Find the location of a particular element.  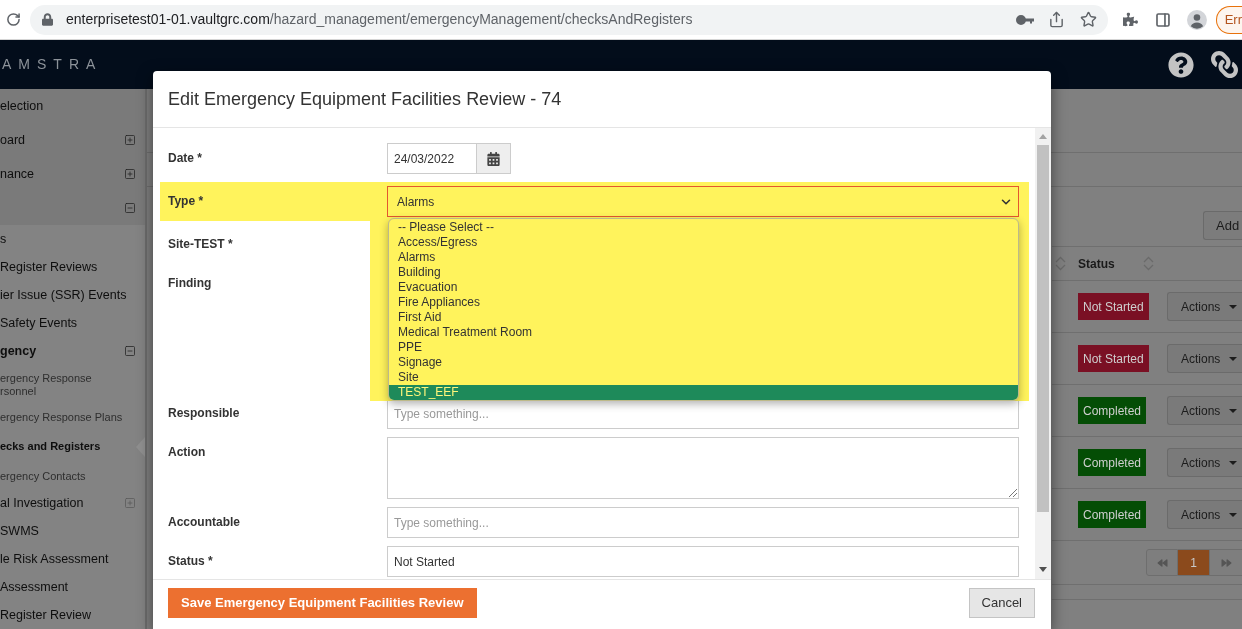

star-icon is located at coordinates (1088, 19).